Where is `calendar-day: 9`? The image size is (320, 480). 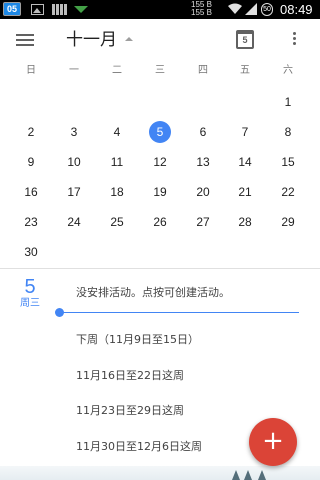
calendar-day: 9 is located at coordinates (31, 162).